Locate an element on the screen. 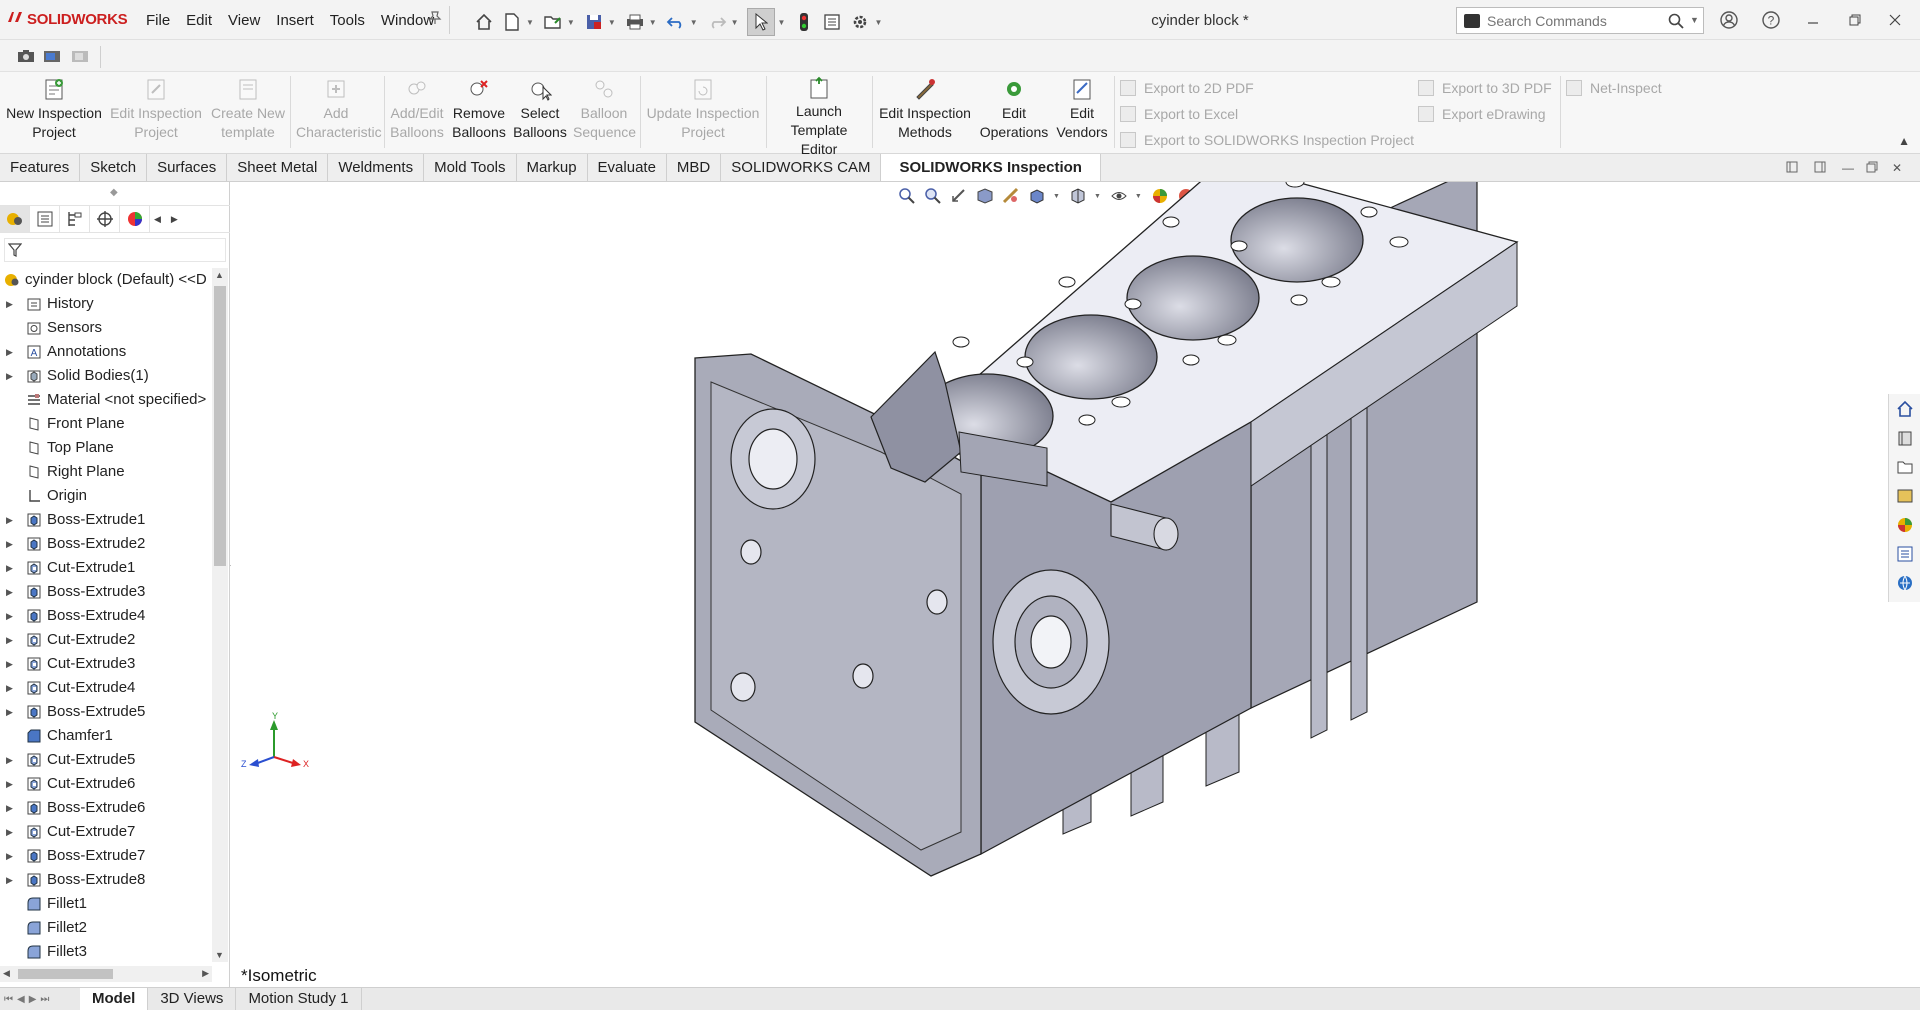 This screenshot has width=1920, height=1010. print-icon is located at coordinates (635, 22).